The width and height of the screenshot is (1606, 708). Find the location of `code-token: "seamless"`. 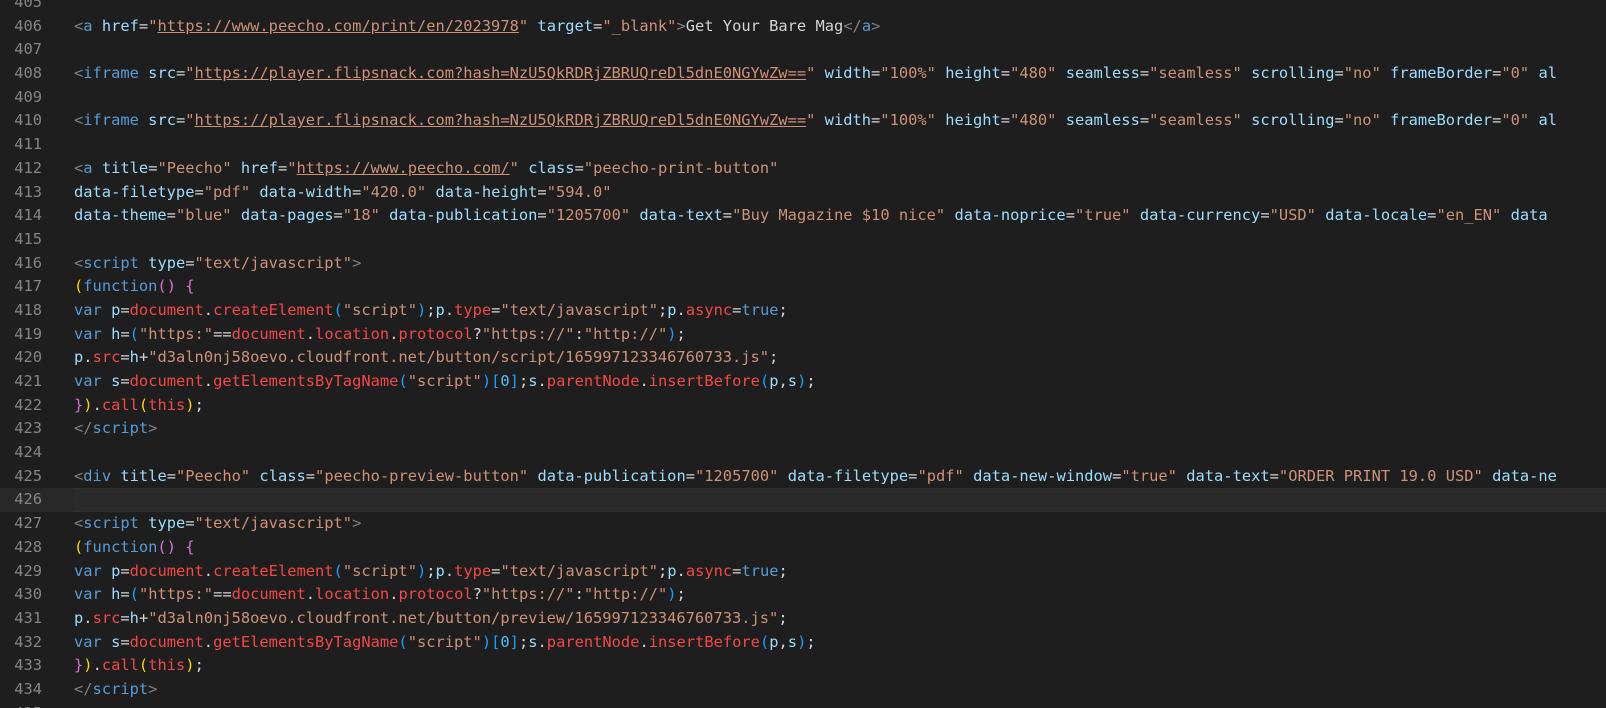

code-token: "seamless" is located at coordinates (1195, 73).